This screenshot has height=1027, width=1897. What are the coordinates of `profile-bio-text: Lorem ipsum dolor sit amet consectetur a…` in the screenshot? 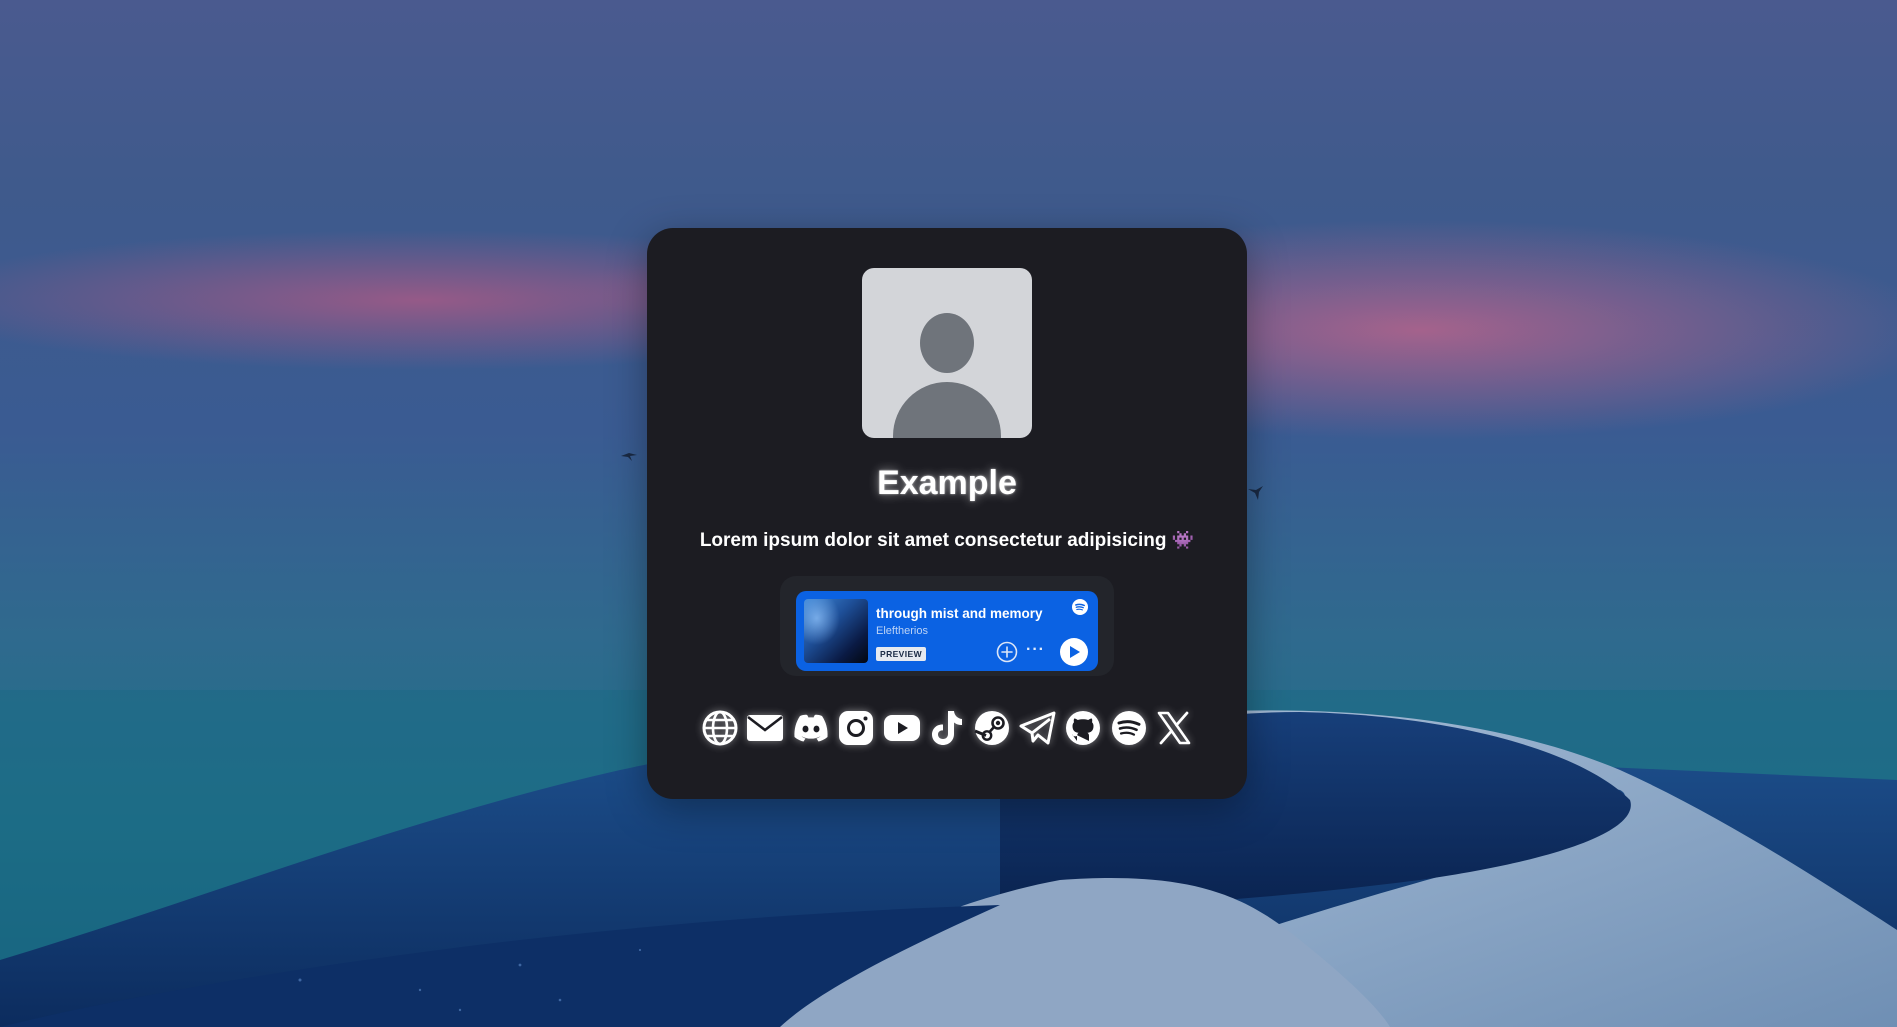 It's located at (933, 540).